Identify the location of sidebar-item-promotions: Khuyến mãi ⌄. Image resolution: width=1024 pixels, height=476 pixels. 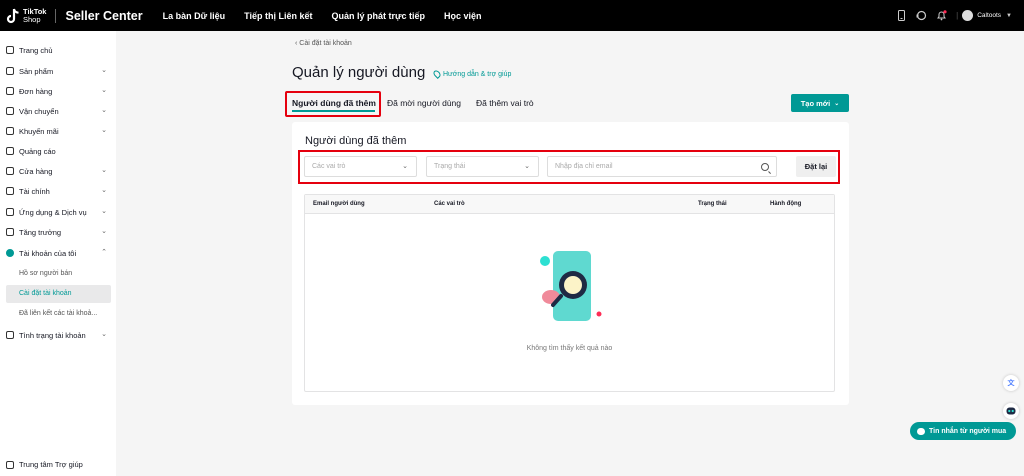
(58, 131).